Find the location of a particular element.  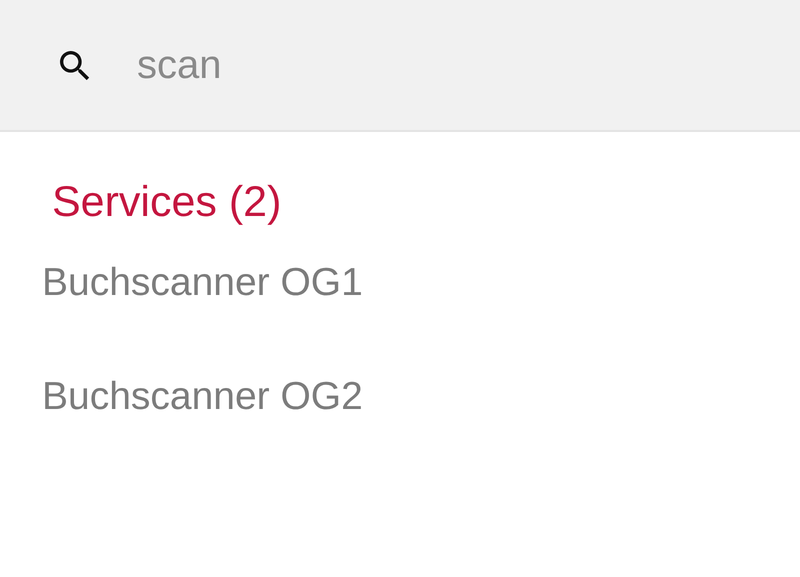

result-item: Buchscanner OG1 is located at coordinates (202, 283).